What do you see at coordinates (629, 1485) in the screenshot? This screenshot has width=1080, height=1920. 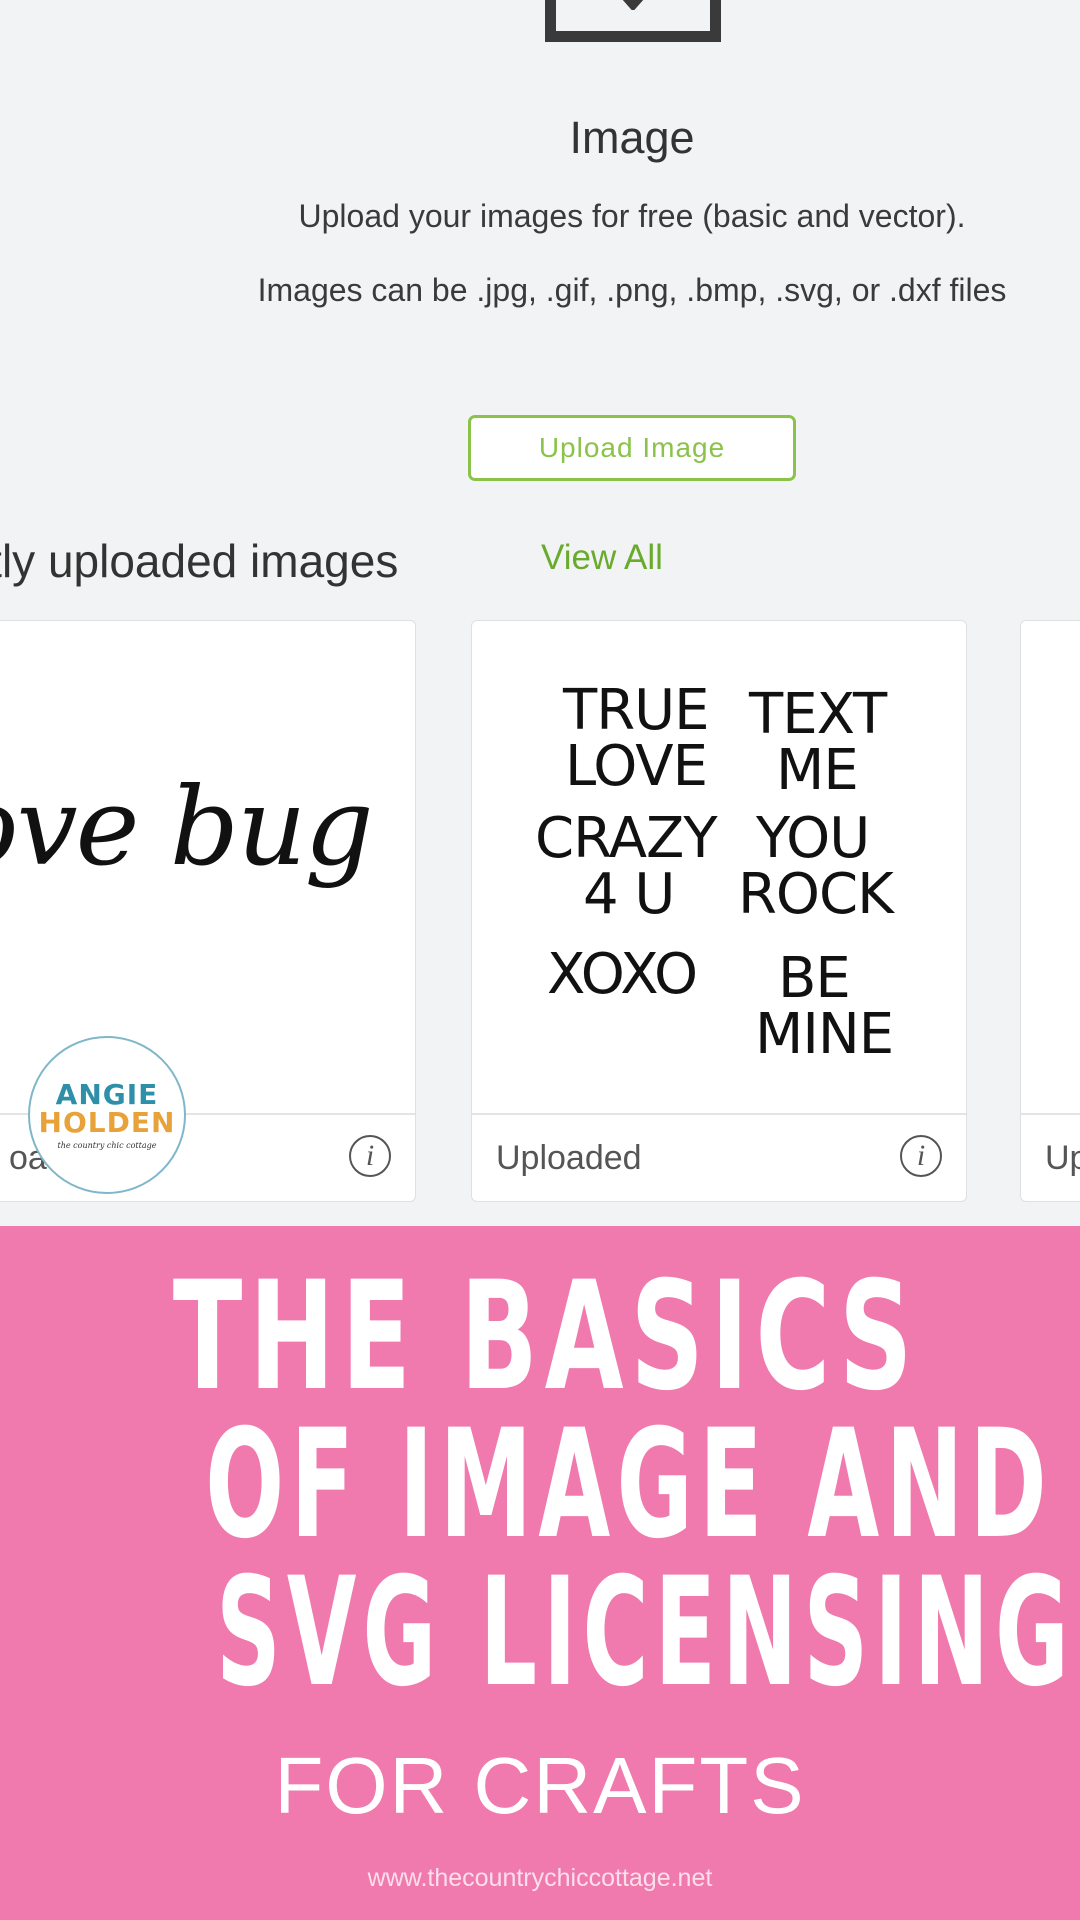 I see `headline-line-2: OF IMAGE AND` at bounding box center [629, 1485].